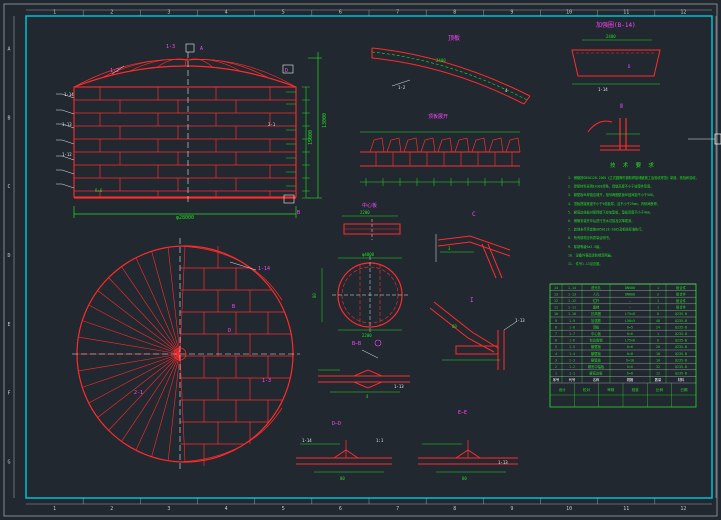 The image size is (721, 520). Describe the element at coordinates (99, 190) in the screenshot. I see `shell-note: δ=6` at that location.